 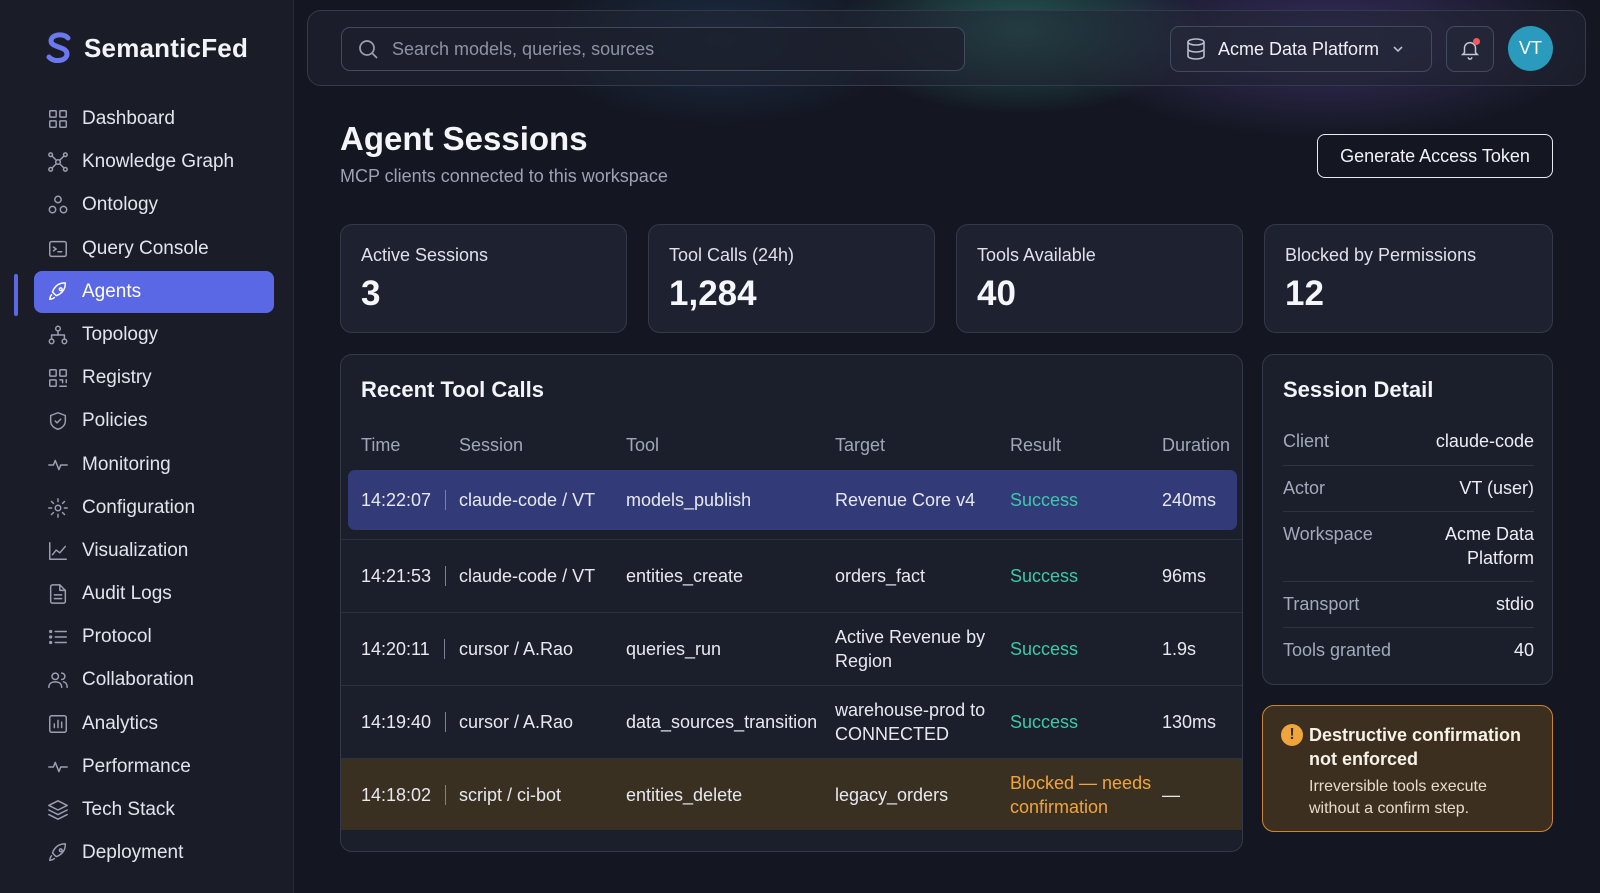 What do you see at coordinates (154, 249) in the screenshot?
I see `sidebar-item-query-console: Query Console` at bounding box center [154, 249].